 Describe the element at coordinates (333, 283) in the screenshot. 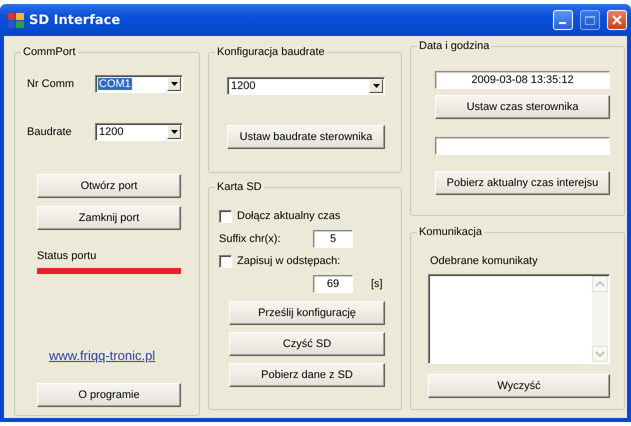

I see `input-field: 69` at that location.